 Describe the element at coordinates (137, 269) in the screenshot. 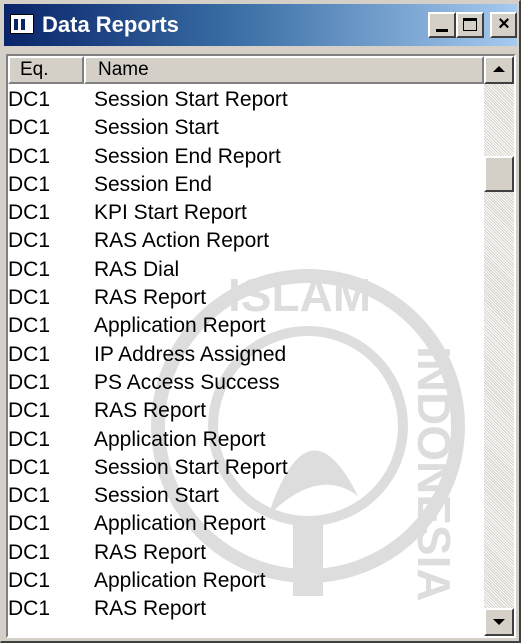

I see `cell-name: RAS Dial` at that location.